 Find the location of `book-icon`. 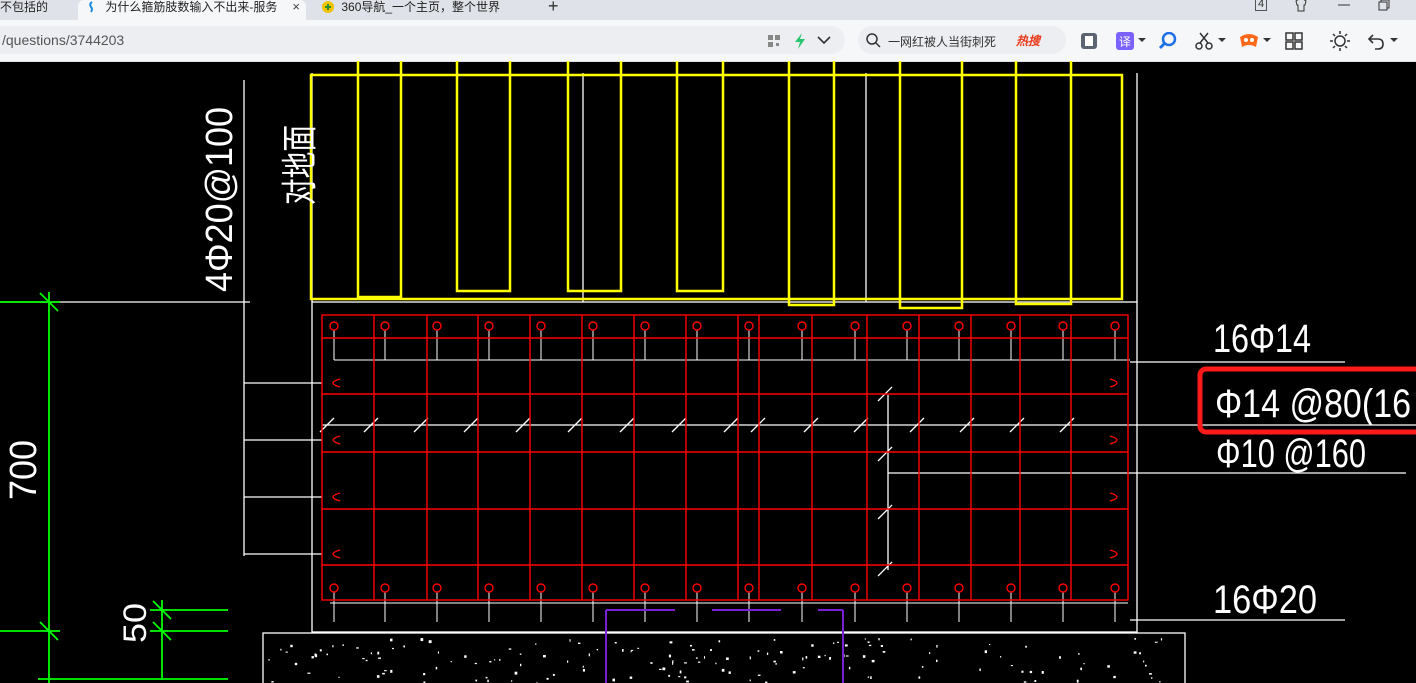

book-icon is located at coordinates (1089, 41).